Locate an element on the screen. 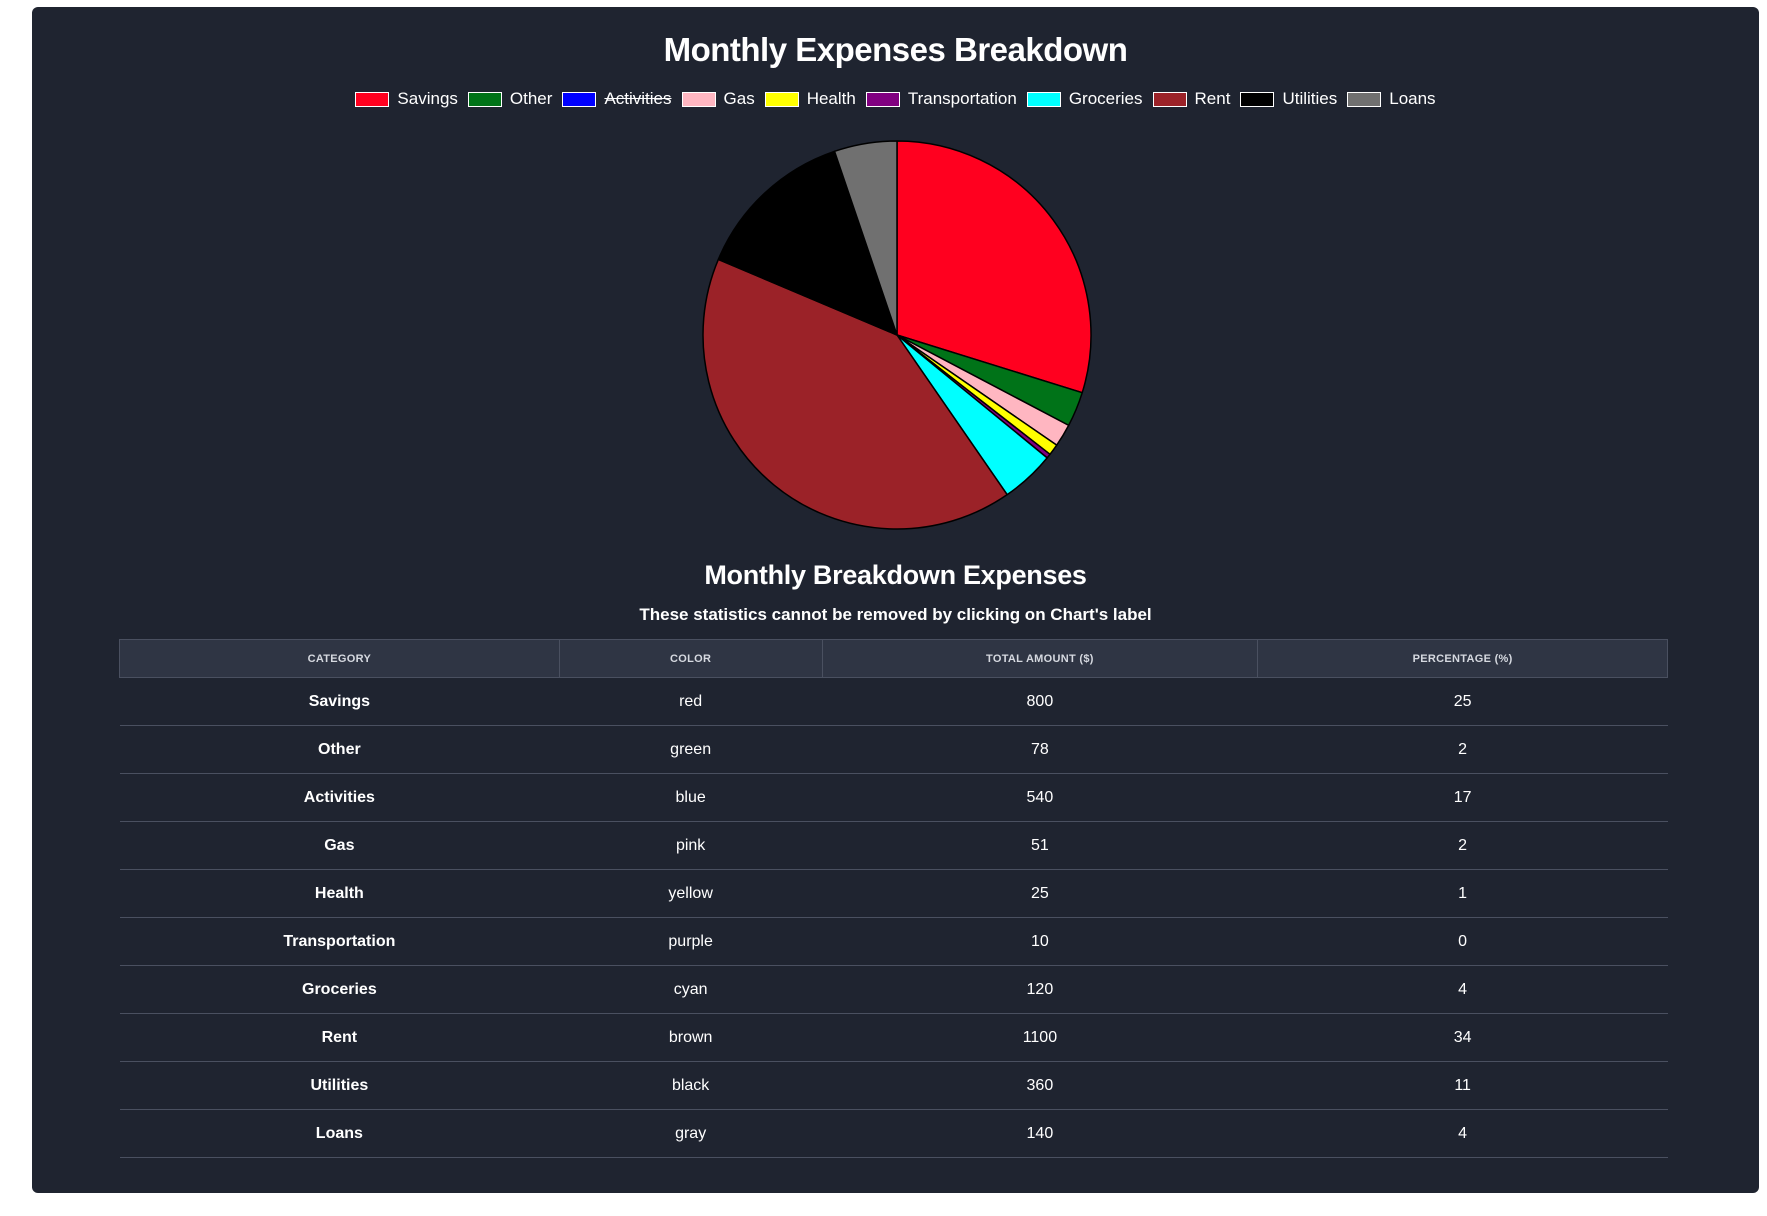  cell-total-amount: 540 is located at coordinates (1040, 797).